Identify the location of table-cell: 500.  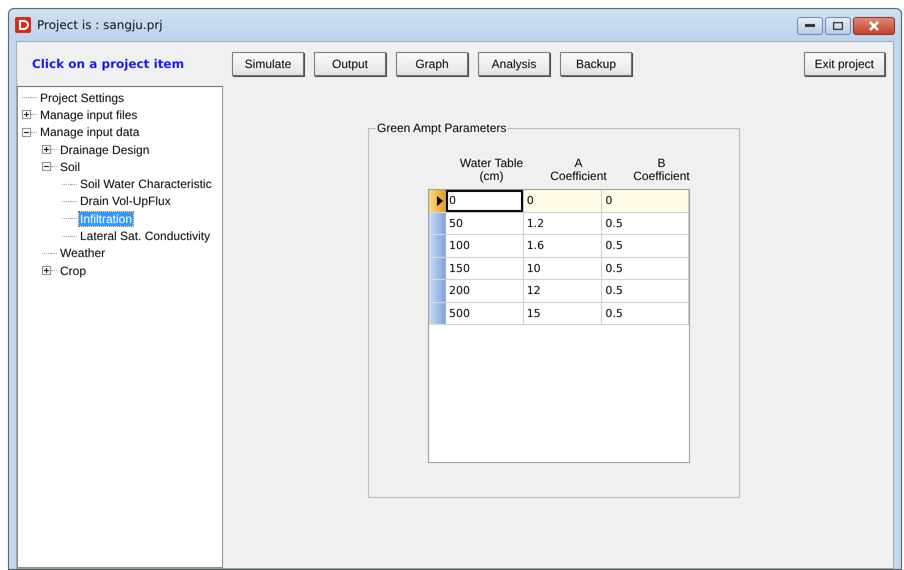
(485, 313).